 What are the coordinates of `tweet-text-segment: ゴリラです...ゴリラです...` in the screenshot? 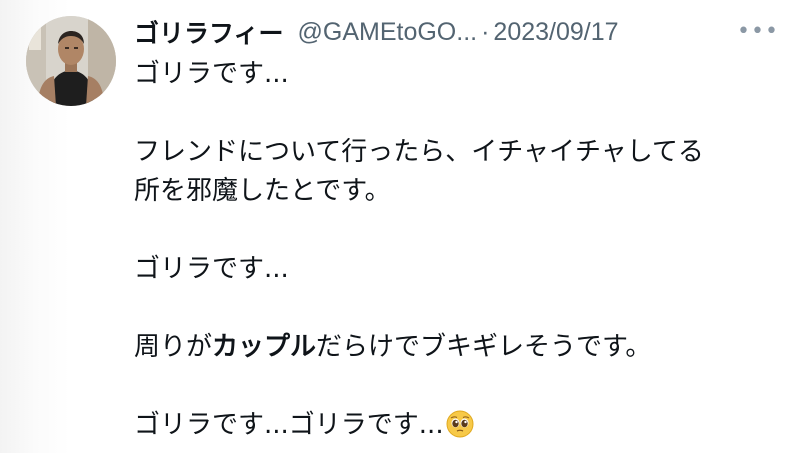 It's located at (289, 425).